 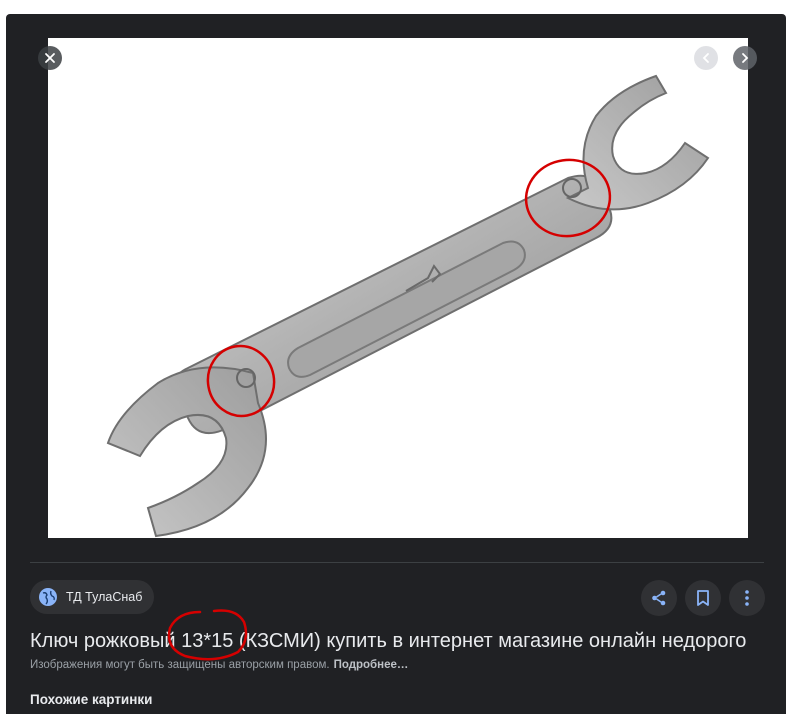 I want to click on share-icon, so click(x=659, y=598).